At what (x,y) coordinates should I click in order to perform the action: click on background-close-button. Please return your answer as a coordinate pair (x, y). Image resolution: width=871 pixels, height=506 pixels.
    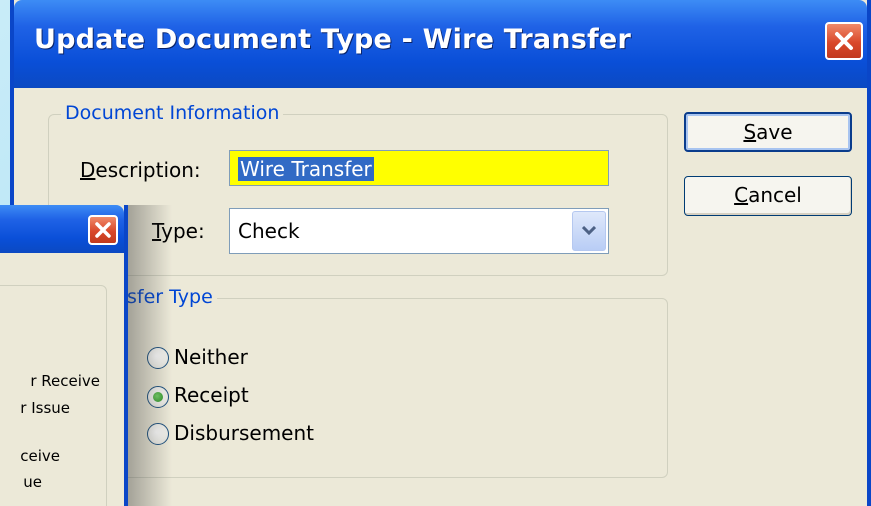
    Looking at the image, I should click on (103, 230).